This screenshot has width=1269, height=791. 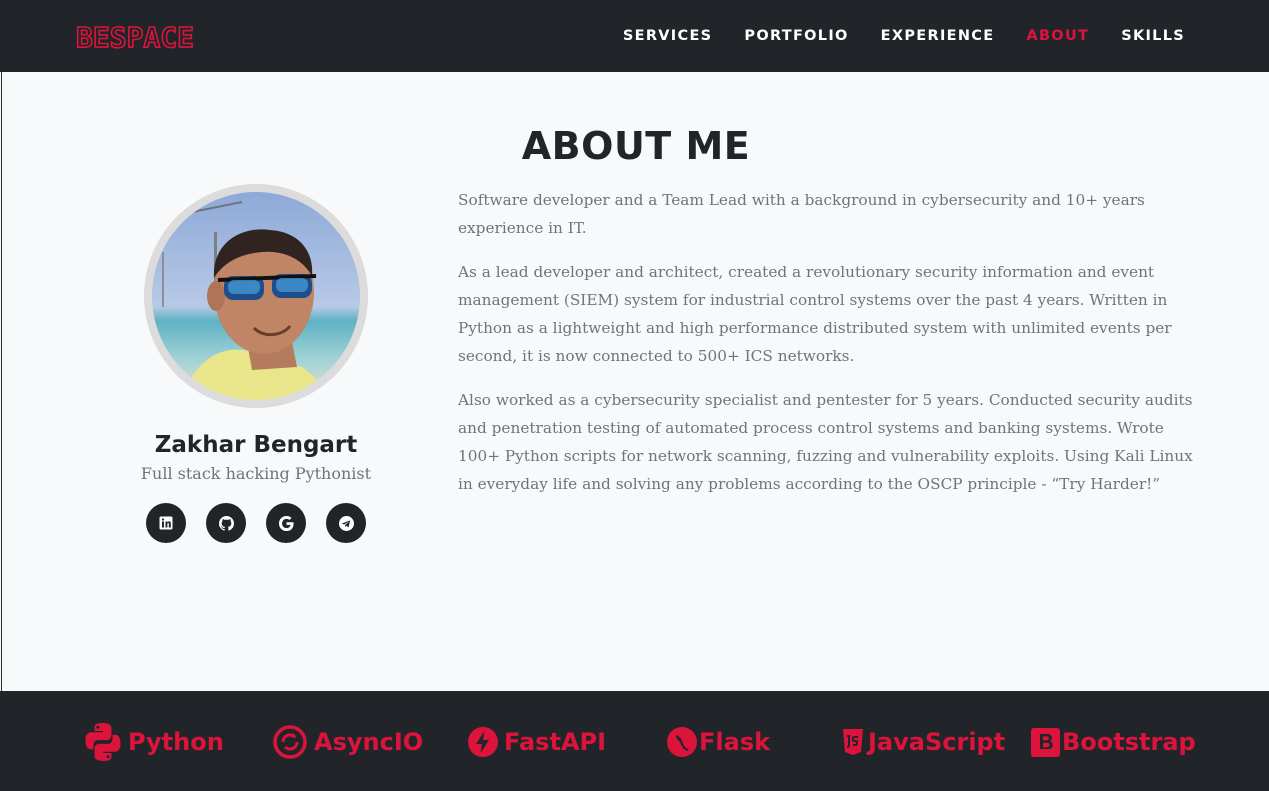 I want to click on skill-javascript: JavaScript, so click(x=923, y=742).